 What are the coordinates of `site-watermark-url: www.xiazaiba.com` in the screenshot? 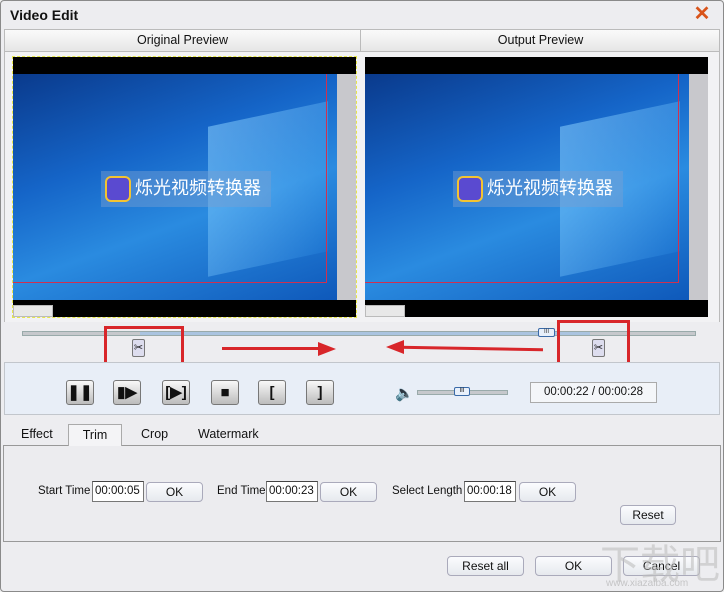 It's located at (647, 583).